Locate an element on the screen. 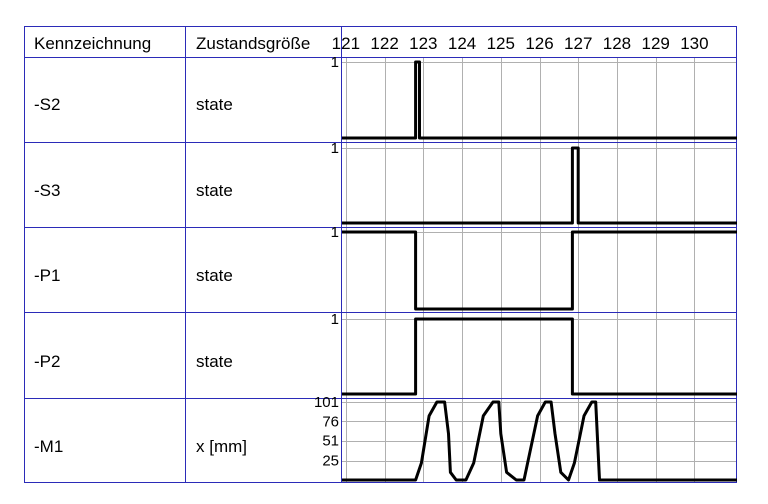 This screenshot has height=504, width=768. row-id-s3: -S3 is located at coordinates (47, 190).